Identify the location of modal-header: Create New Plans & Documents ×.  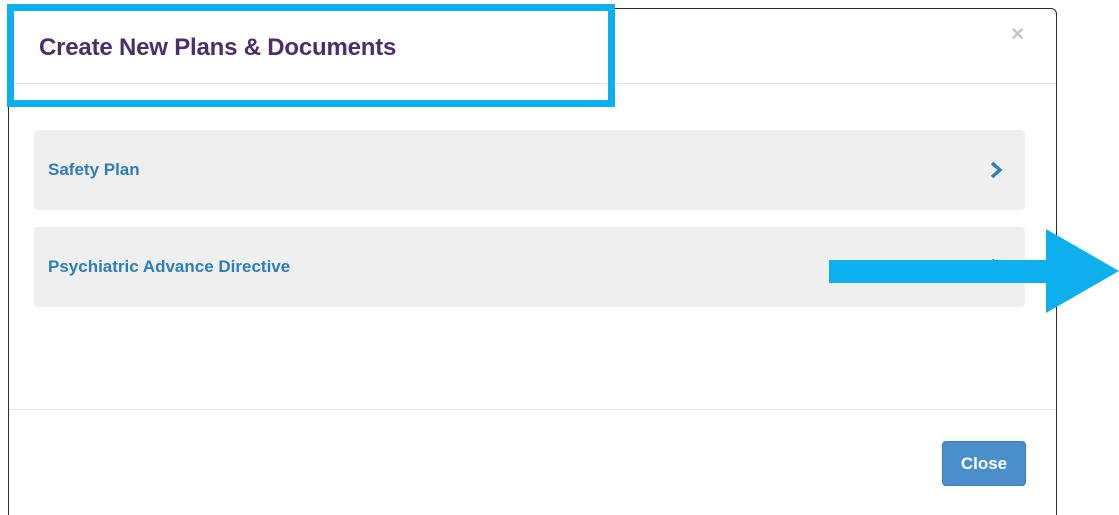
(532, 46).